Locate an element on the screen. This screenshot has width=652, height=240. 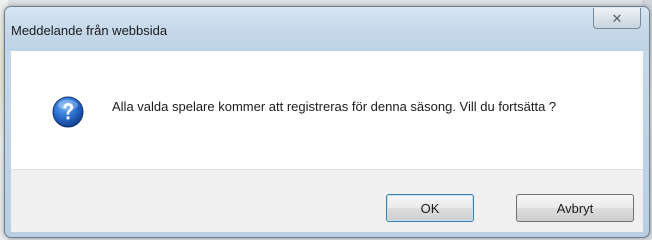
dialog-title: Meddelande från webbsida is located at coordinates (89, 30).